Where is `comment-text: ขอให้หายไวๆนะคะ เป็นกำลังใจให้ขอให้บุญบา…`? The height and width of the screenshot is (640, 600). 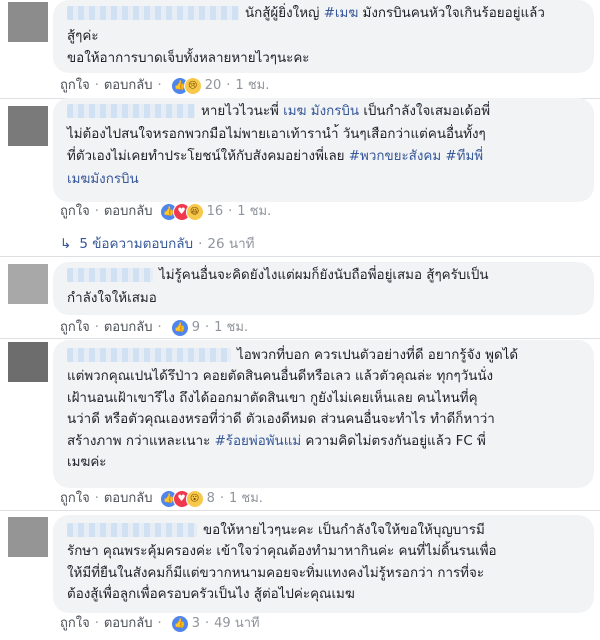 comment-text: ขอให้หายไวๆนะคะ เป็นกำลังใจให้ขอให้บุญบา… is located at coordinates (344, 530).